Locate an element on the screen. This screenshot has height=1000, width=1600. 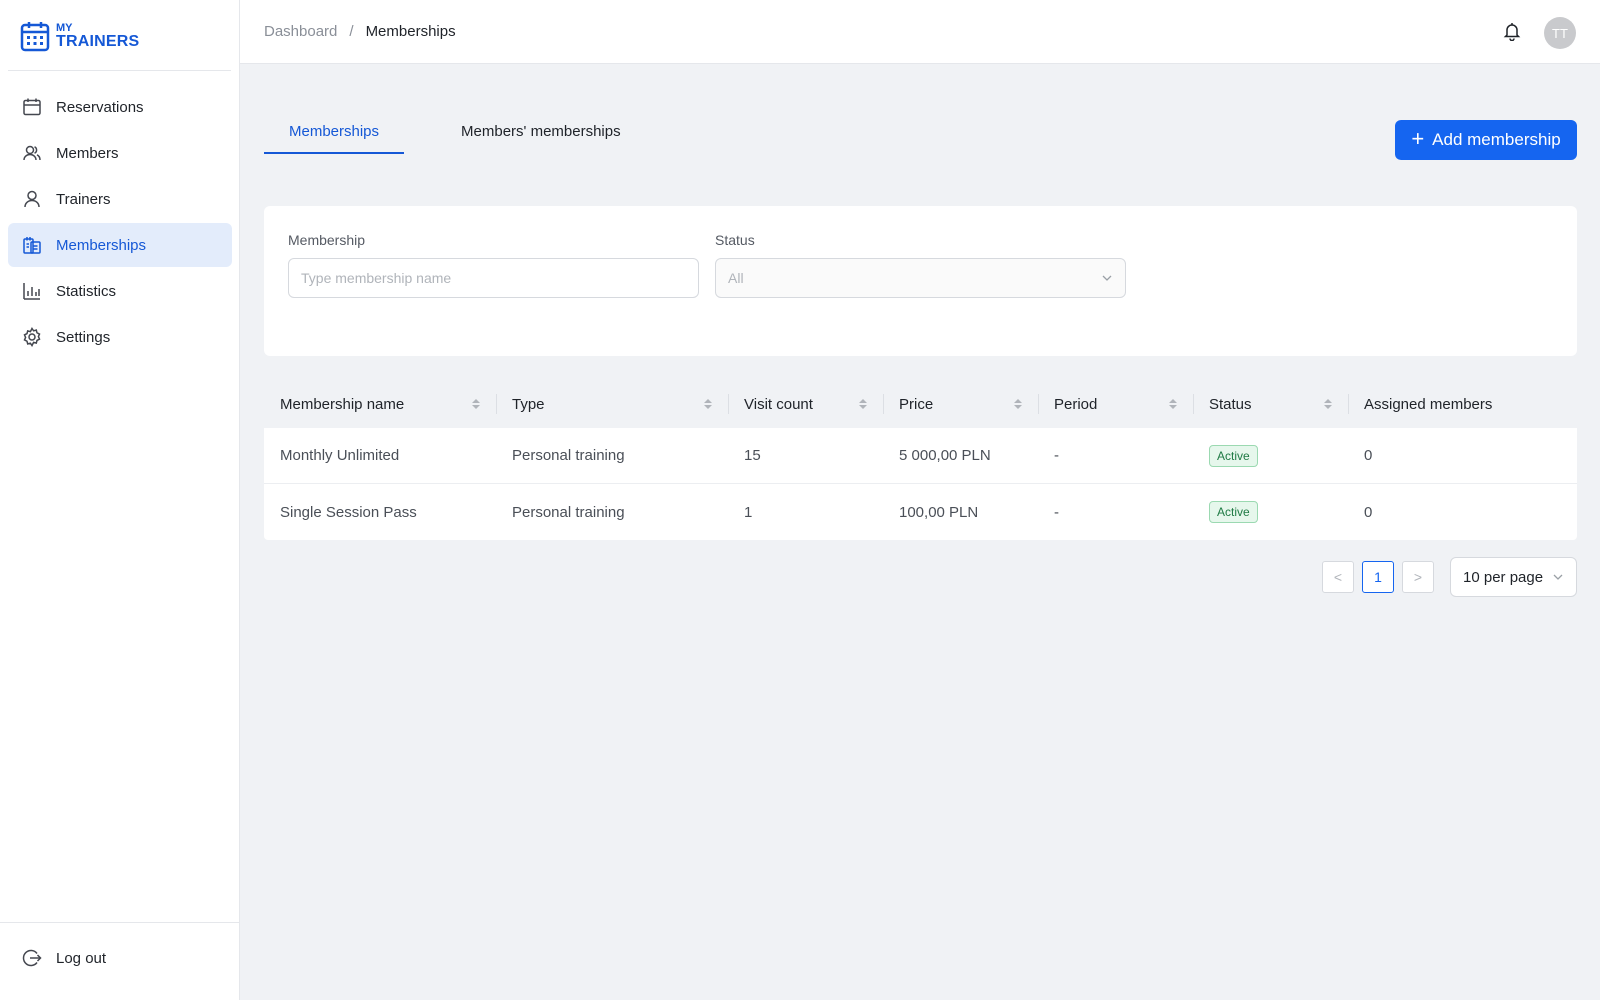
prev-page-button: < is located at coordinates (1338, 577).